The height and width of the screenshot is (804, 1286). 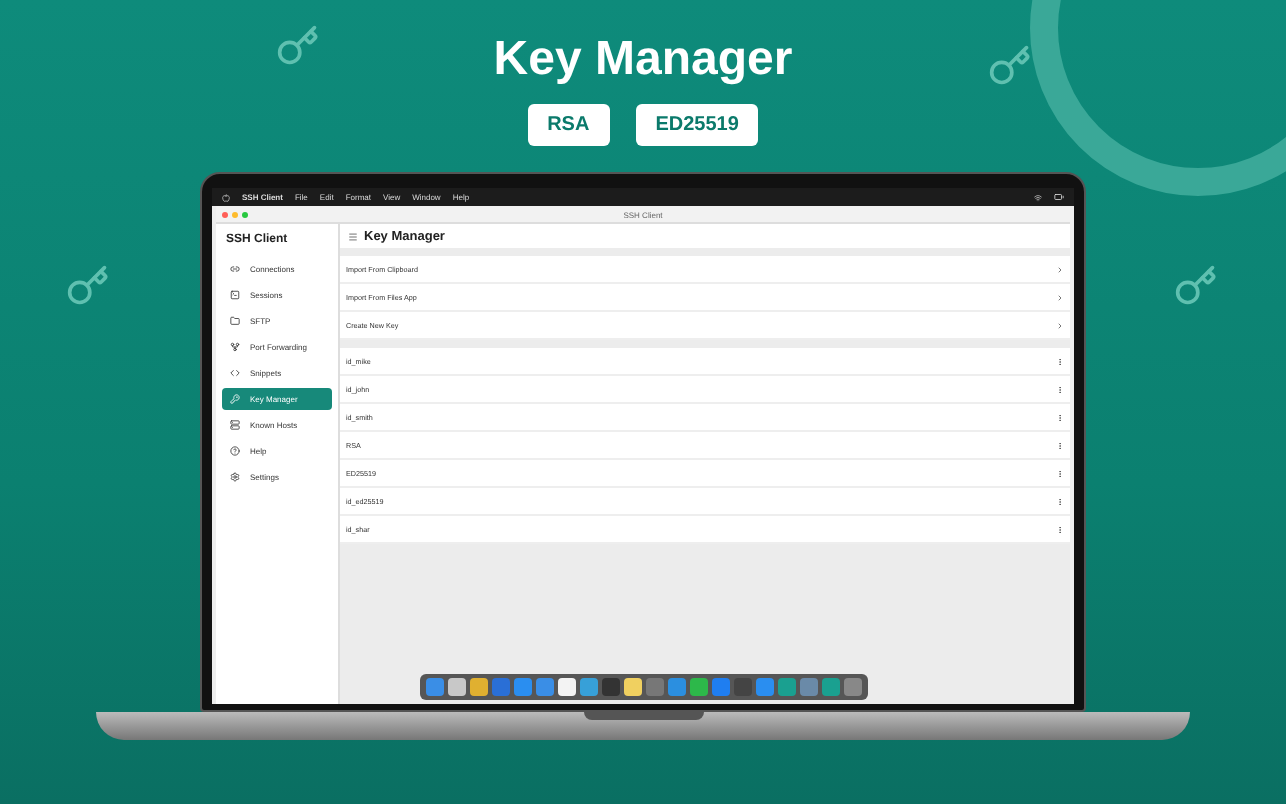 What do you see at coordinates (235, 451) in the screenshot?
I see `help-icon` at bounding box center [235, 451].